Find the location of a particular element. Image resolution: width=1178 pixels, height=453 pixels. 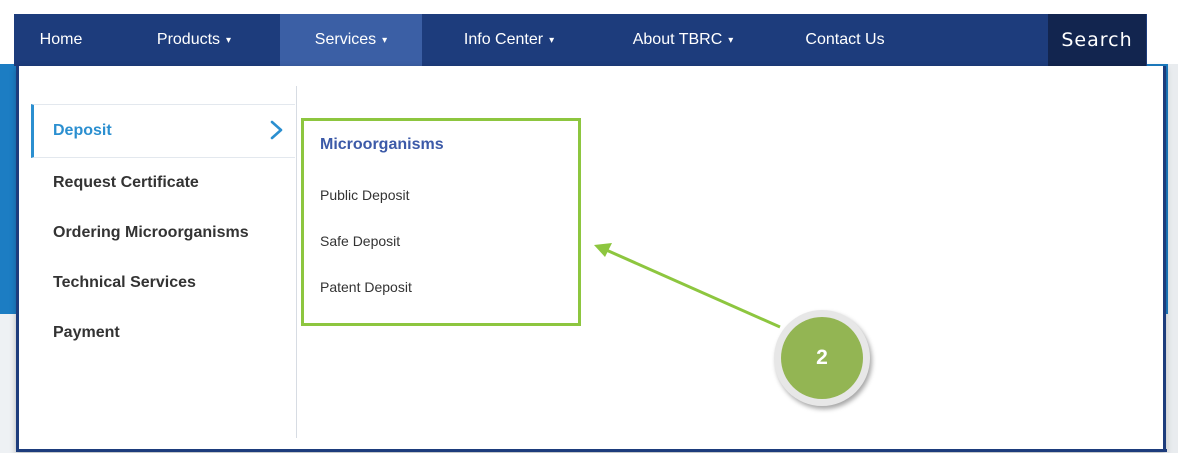

chevron-right-icon is located at coordinates (276, 130).